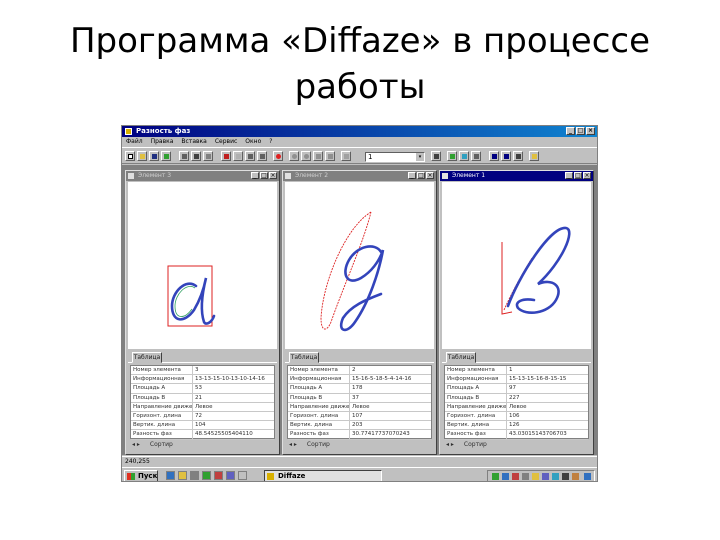 This screenshot has width=720, height=540. I want to click on letter-canvas-g, so click(359, 265).